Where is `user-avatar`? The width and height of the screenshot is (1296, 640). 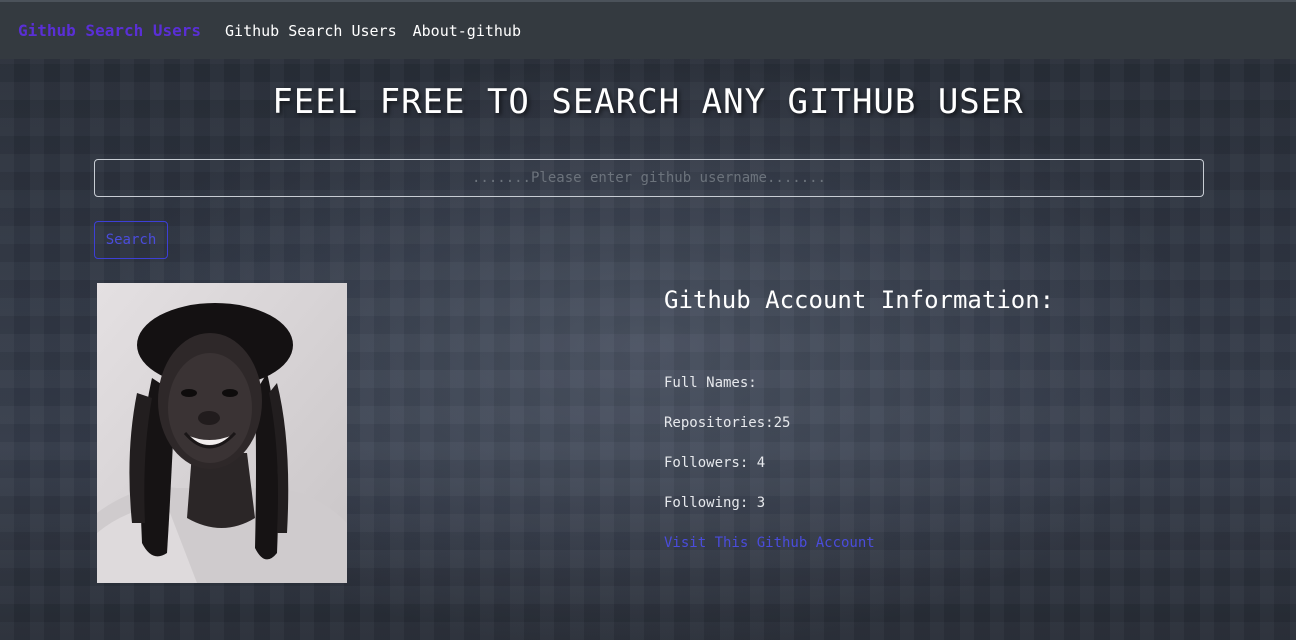
user-avatar is located at coordinates (222, 433).